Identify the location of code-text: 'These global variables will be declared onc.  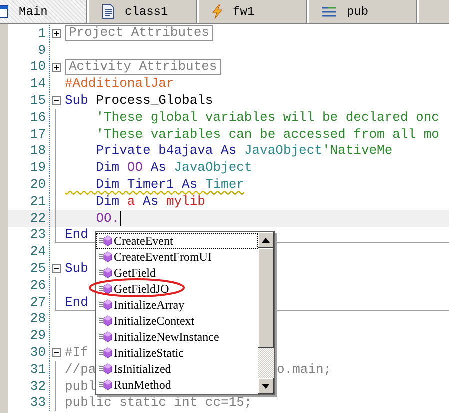
(267, 117).